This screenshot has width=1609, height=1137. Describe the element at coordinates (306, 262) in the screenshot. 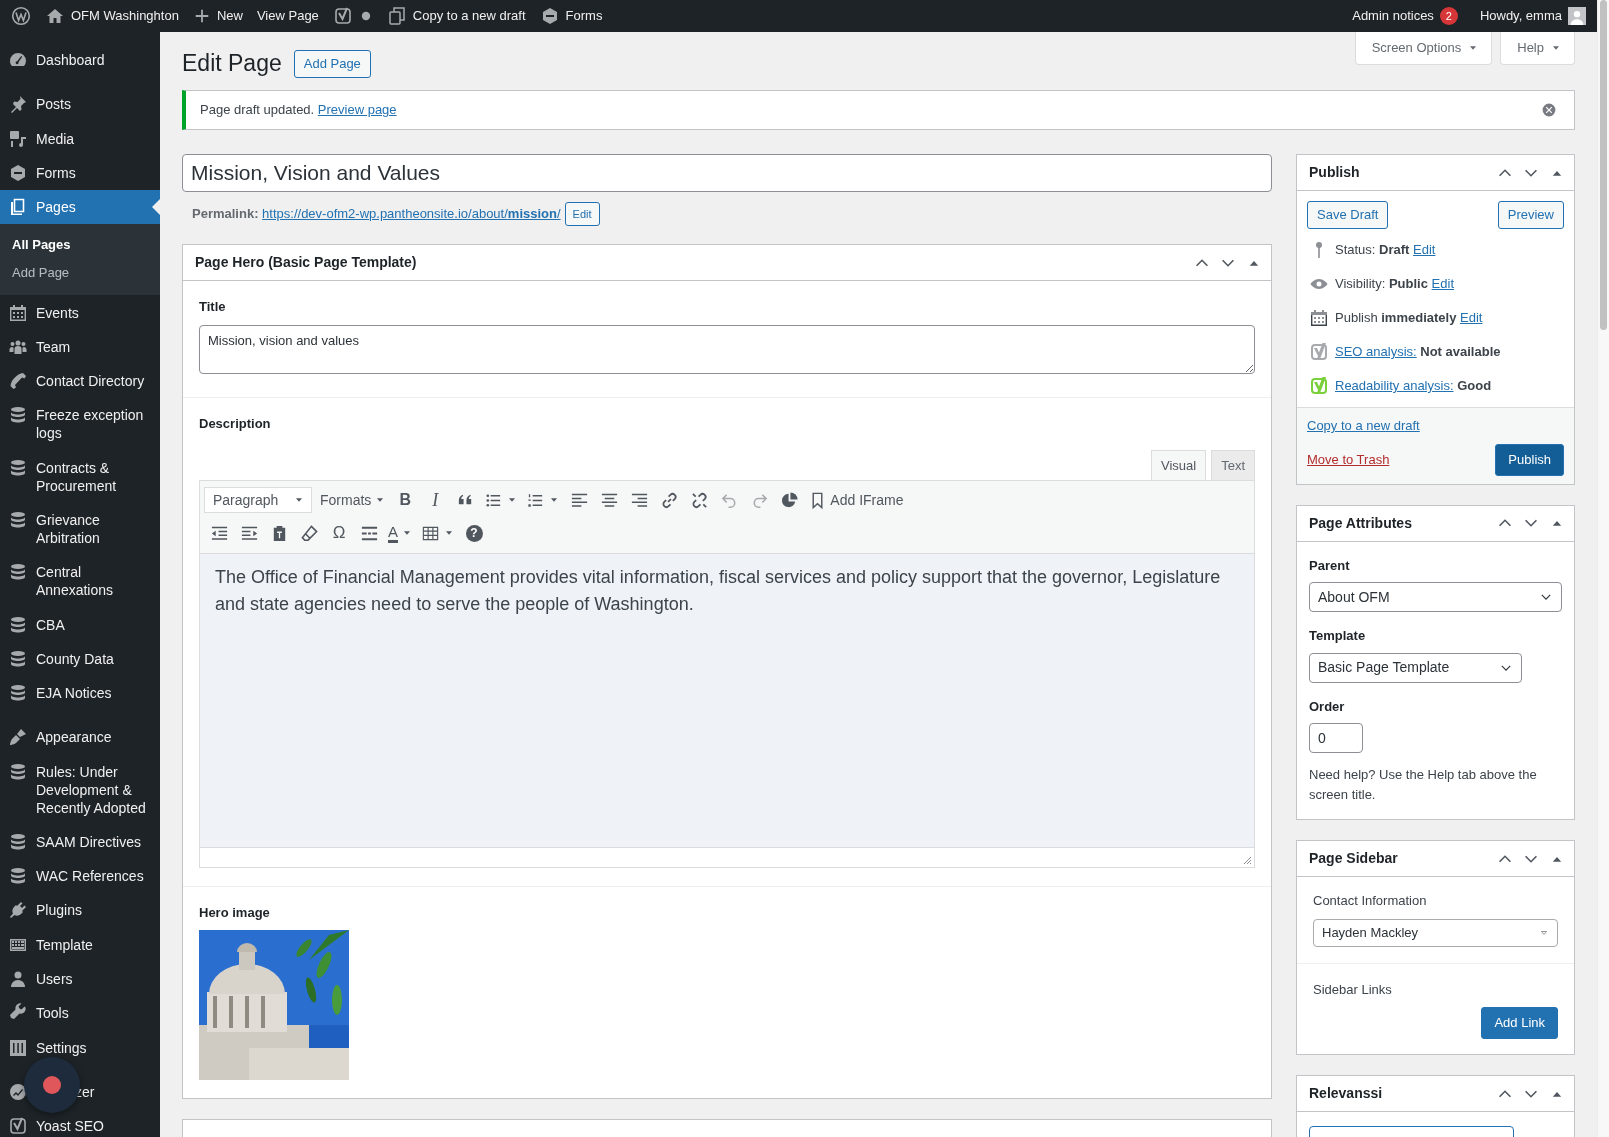

I see `box-title: Page Hero (Basic Page Template)` at that location.